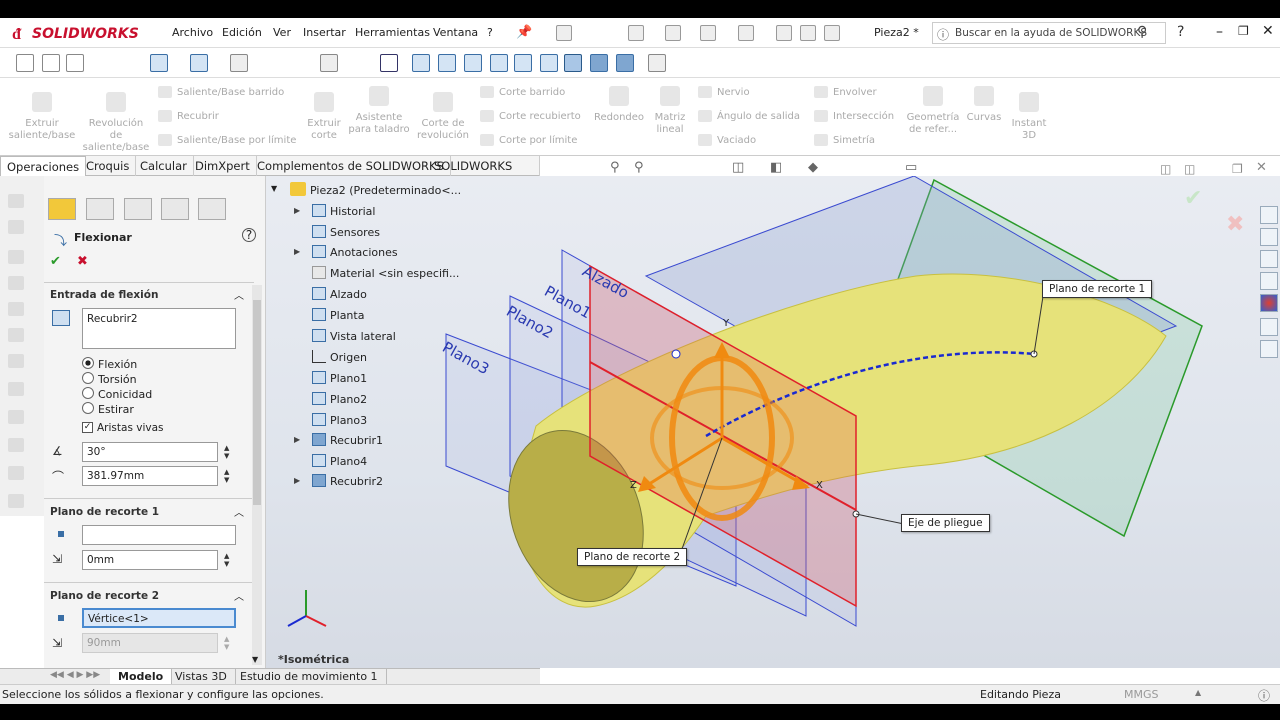  Describe the element at coordinates (1243, 31) in the screenshot. I see `restore-button: ❐` at that location.